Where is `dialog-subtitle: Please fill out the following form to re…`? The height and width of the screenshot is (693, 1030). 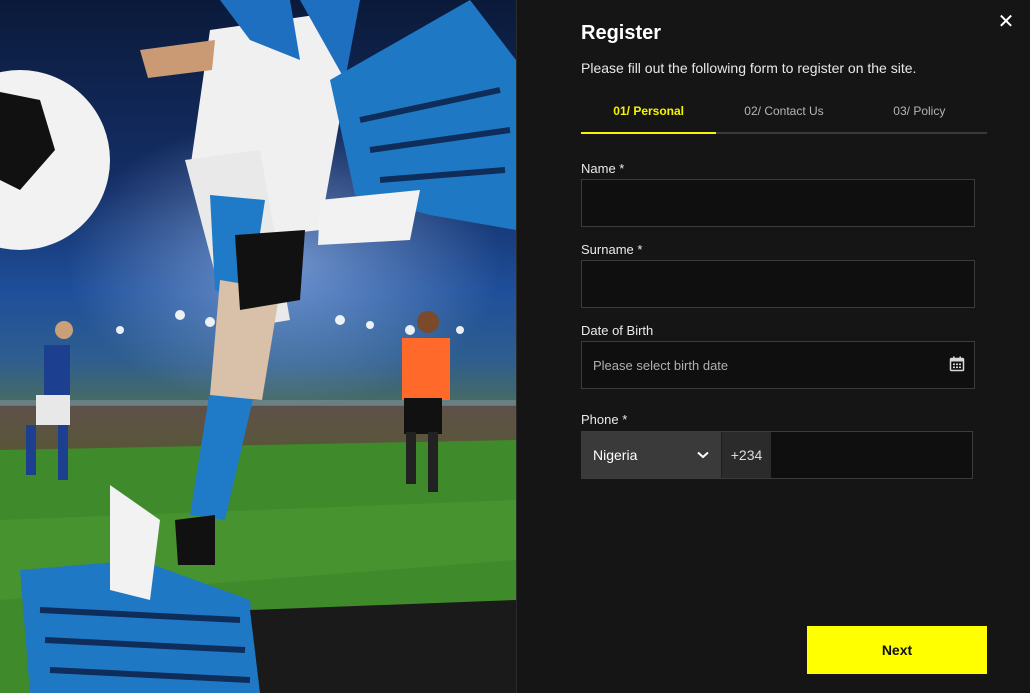
dialog-subtitle: Please fill out the following form to re… is located at coordinates (749, 68).